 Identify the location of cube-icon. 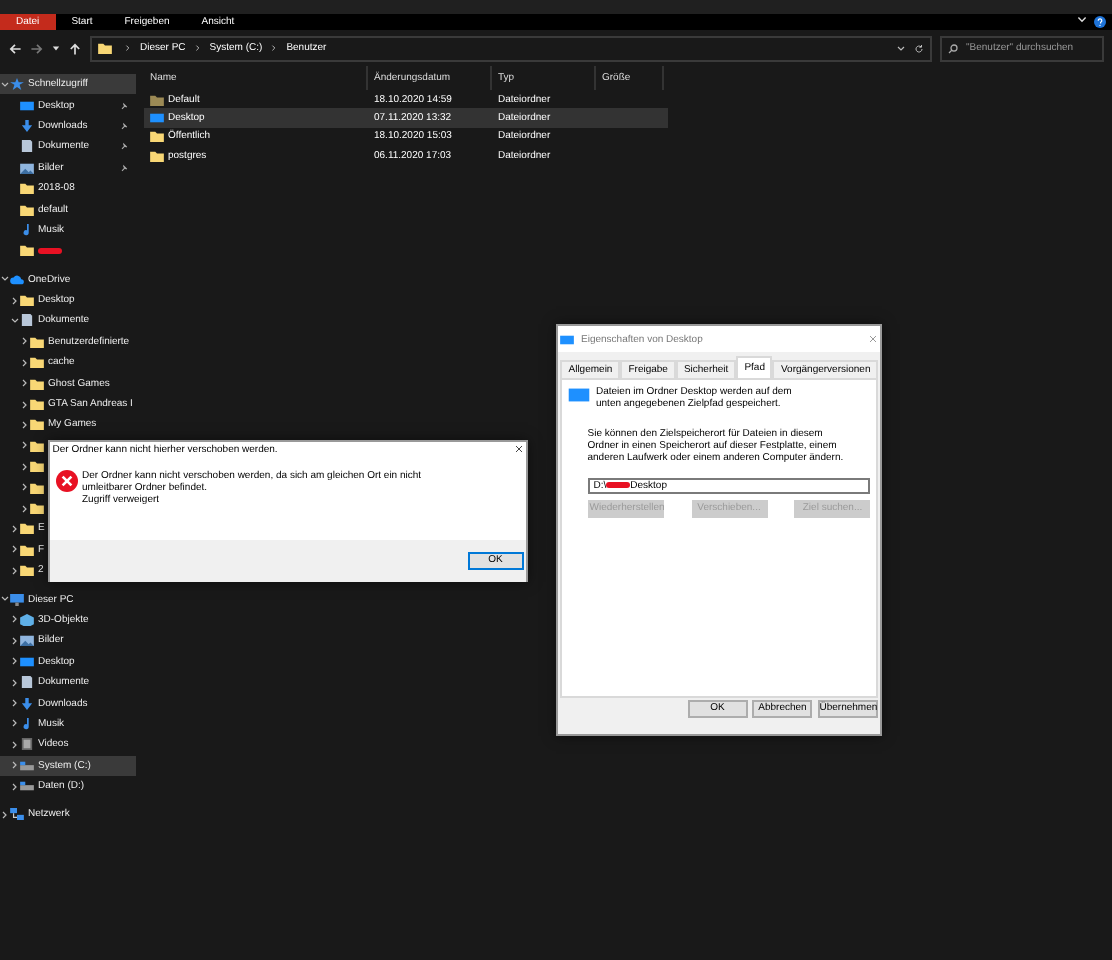
(27, 619).